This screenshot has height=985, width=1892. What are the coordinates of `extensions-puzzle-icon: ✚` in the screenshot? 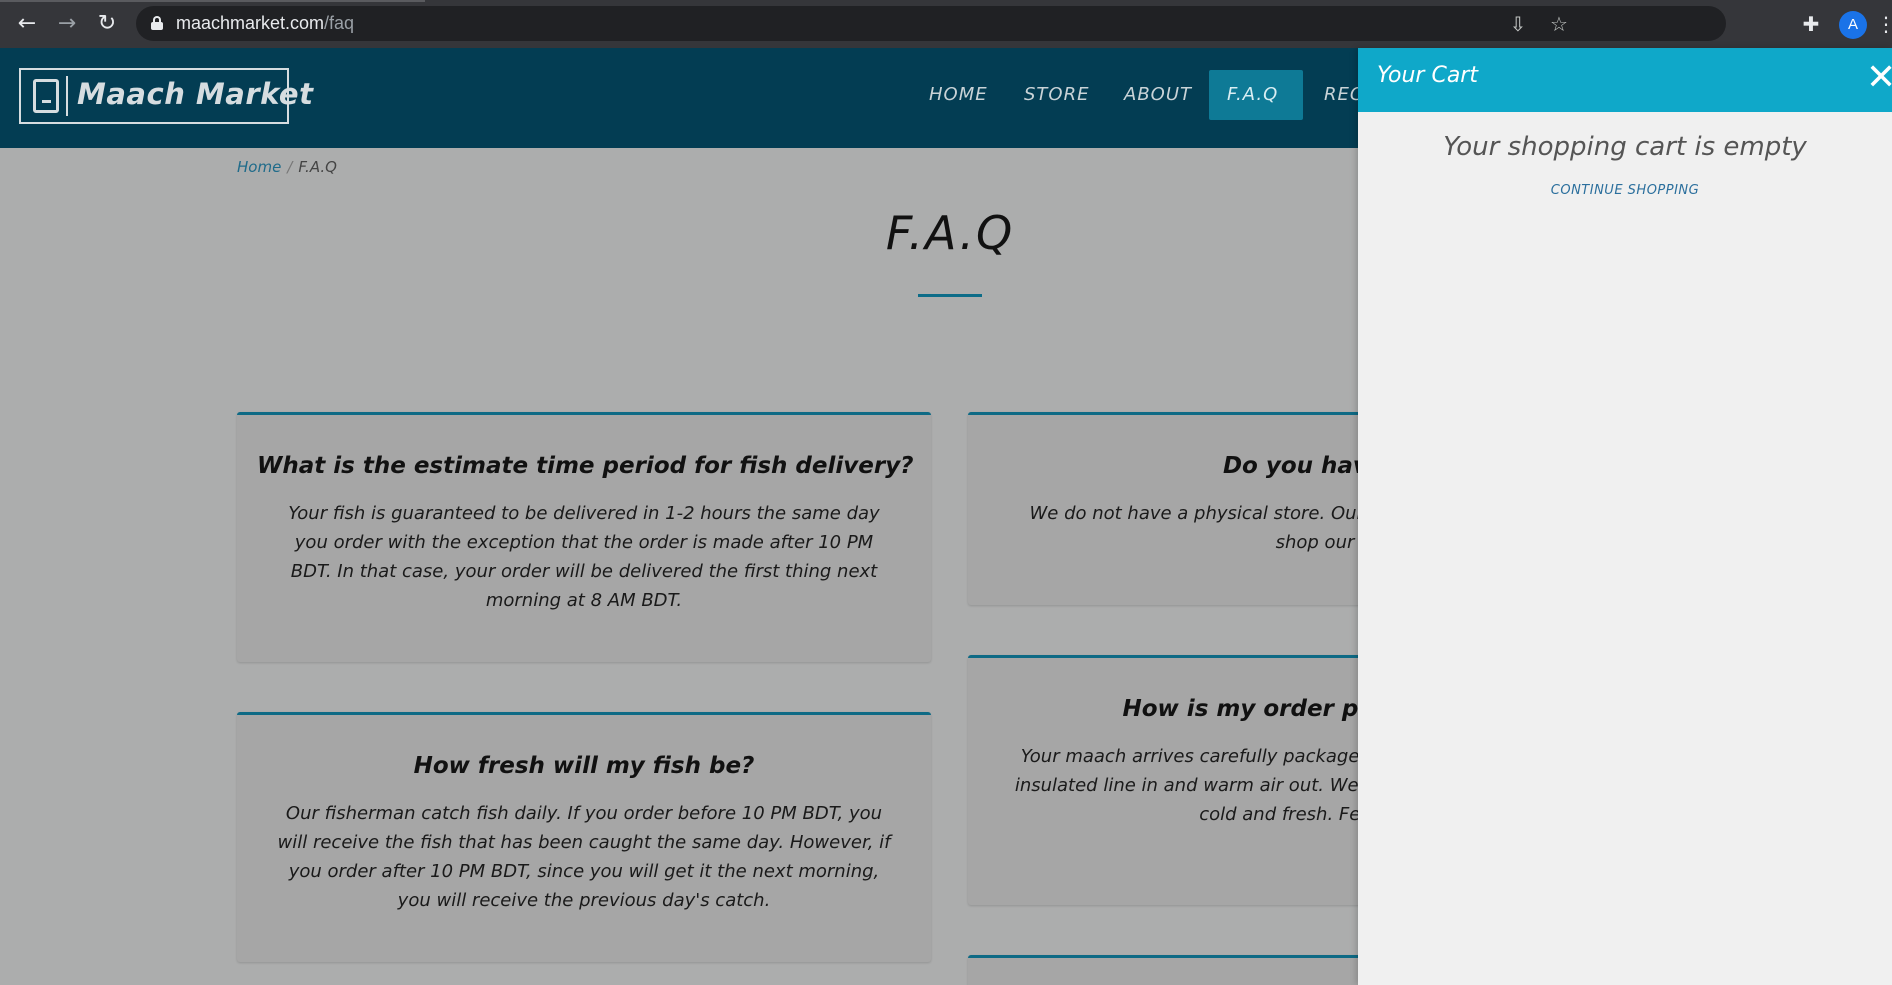 It's located at (1811, 24).